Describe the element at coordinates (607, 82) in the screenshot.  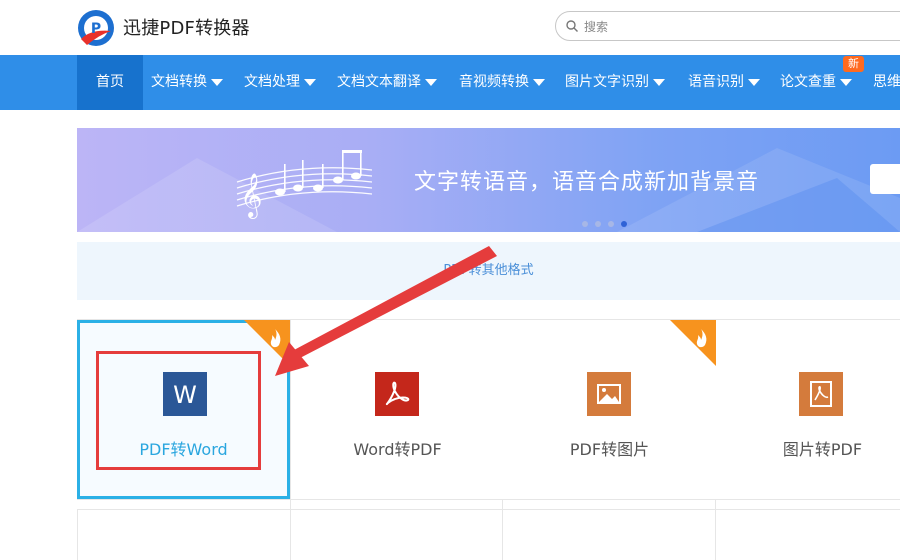
I see `nav-item-label: 图片文字识别` at that location.